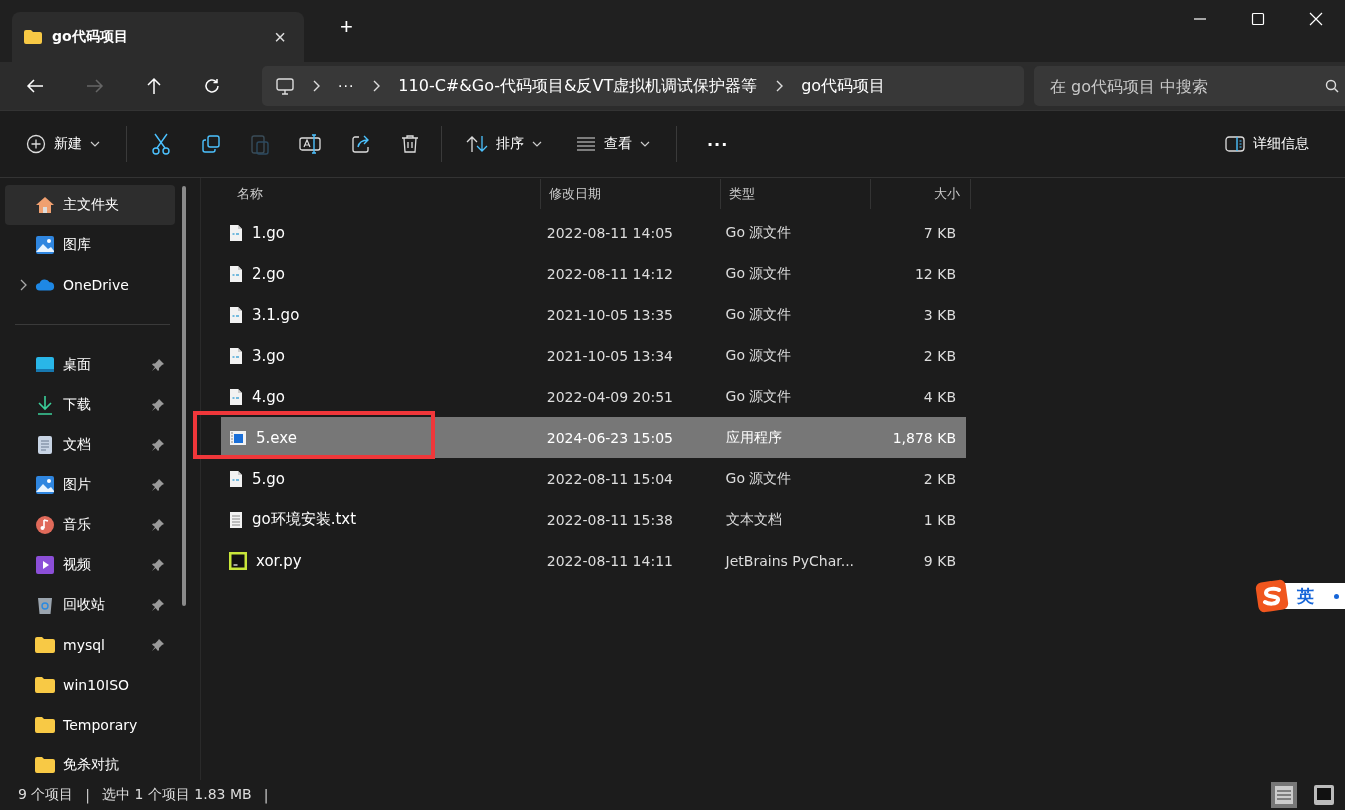 The width and height of the screenshot is (1345, 810). What do you see at coordinates (161, 144) in the screenshot?
I see `scissors-icon` at bounding box center [161, 144].